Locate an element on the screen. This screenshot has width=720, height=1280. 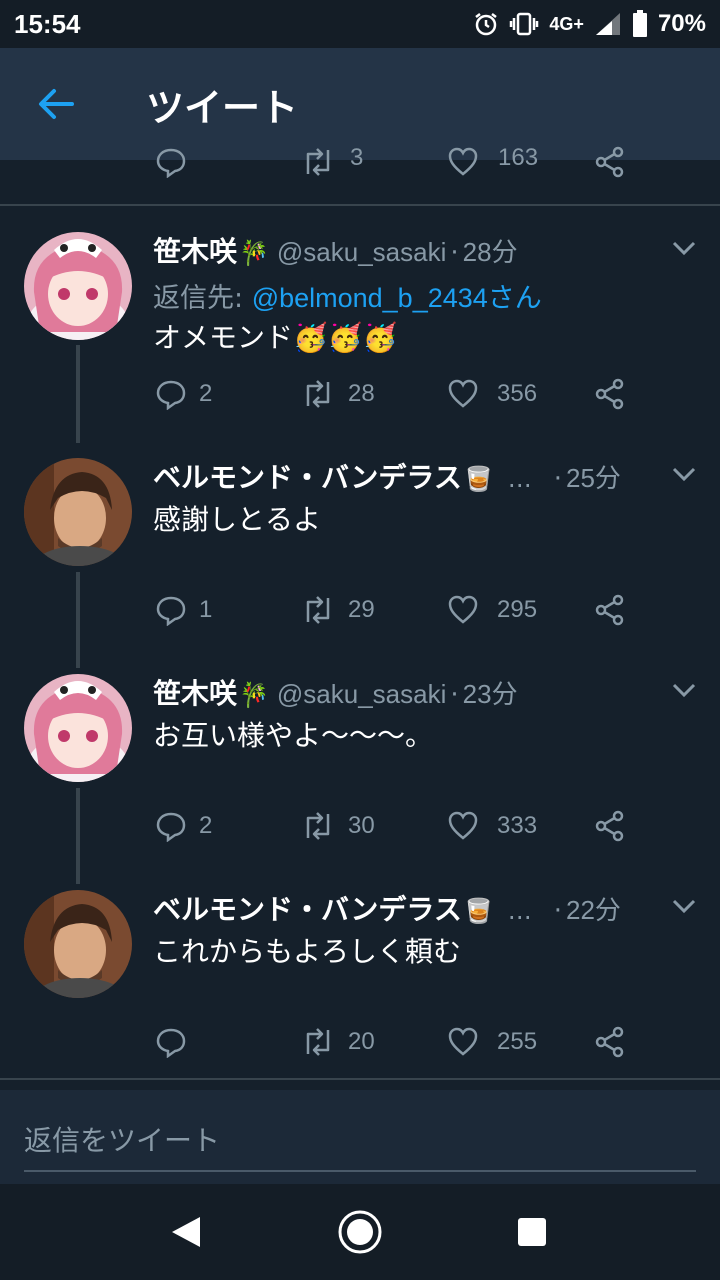
reply-input is located at coordinates (360, 1141).